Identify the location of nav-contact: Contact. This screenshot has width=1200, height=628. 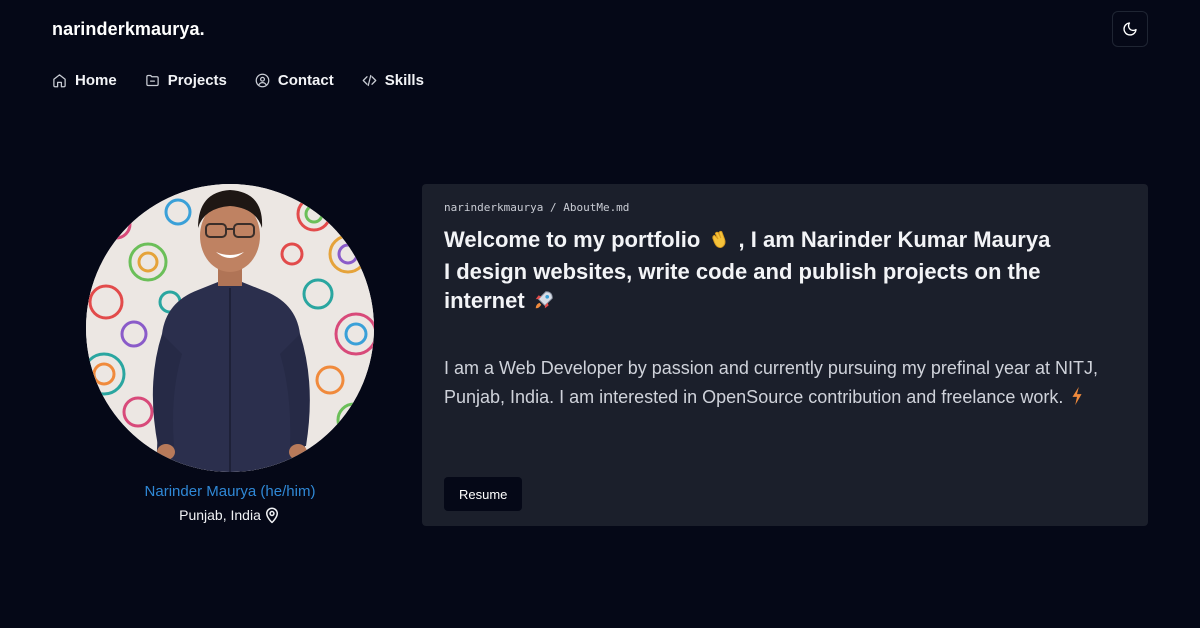
(294, 80).